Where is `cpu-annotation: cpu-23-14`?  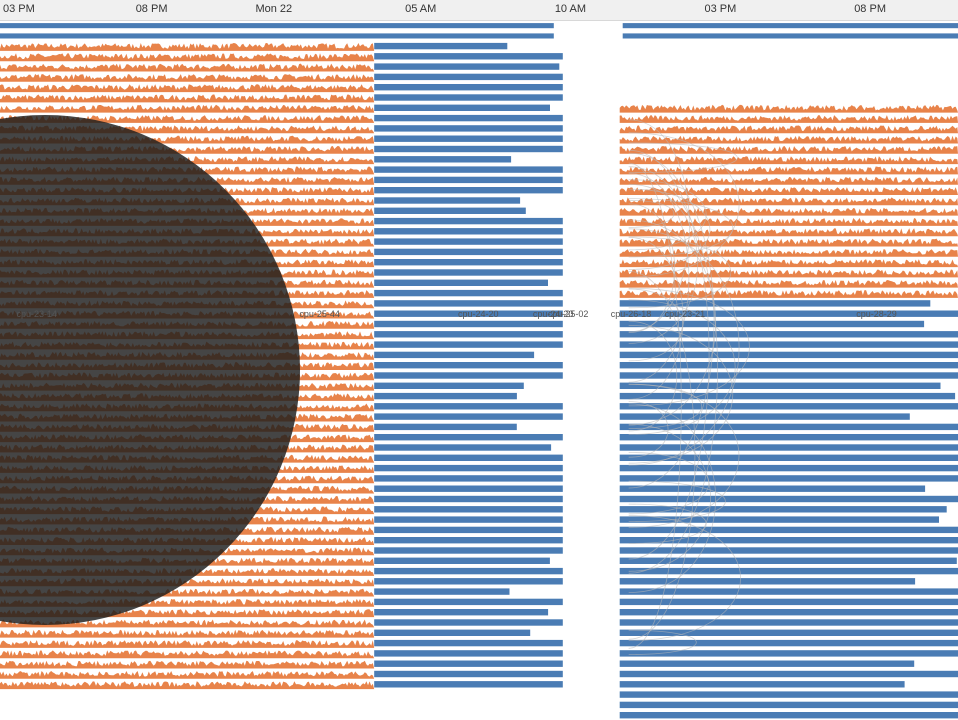
cpu-annotation: cpu-23-14 is located at coordinates (37, 314).